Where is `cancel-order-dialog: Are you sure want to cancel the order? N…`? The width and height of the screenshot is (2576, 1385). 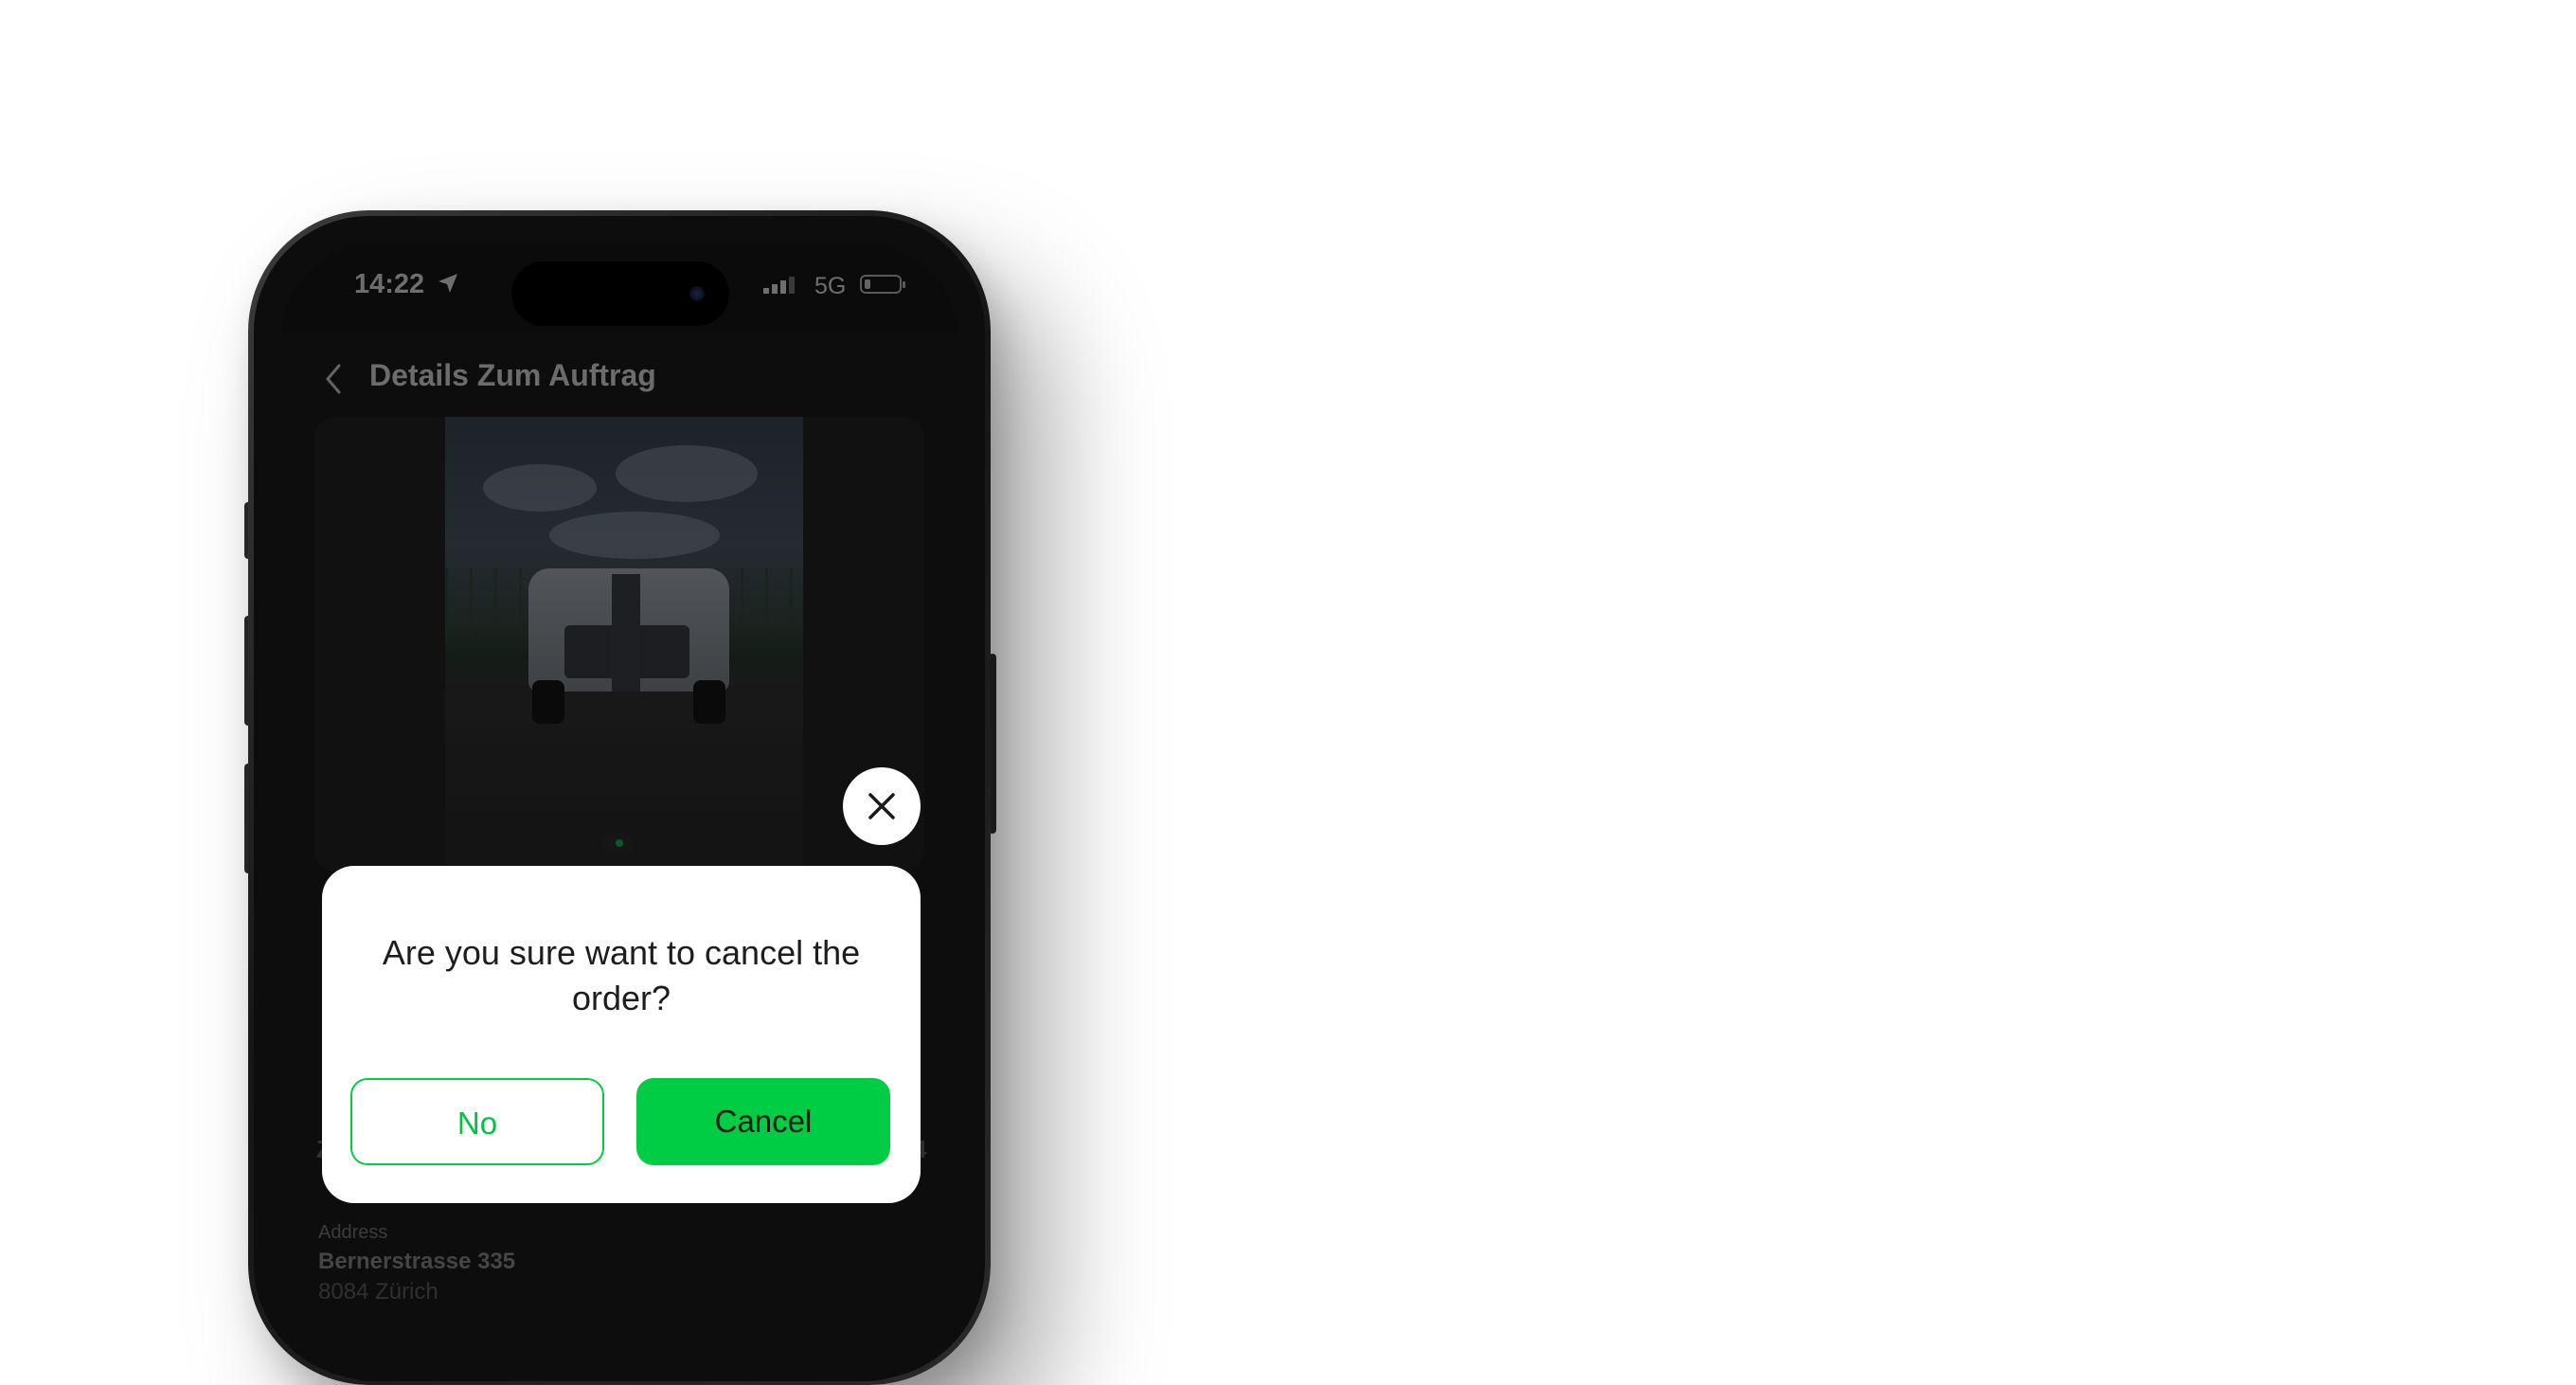 cancel-order-dialog: Are you sure want to cancel the order? N… is located at coordinates (621, 1034).